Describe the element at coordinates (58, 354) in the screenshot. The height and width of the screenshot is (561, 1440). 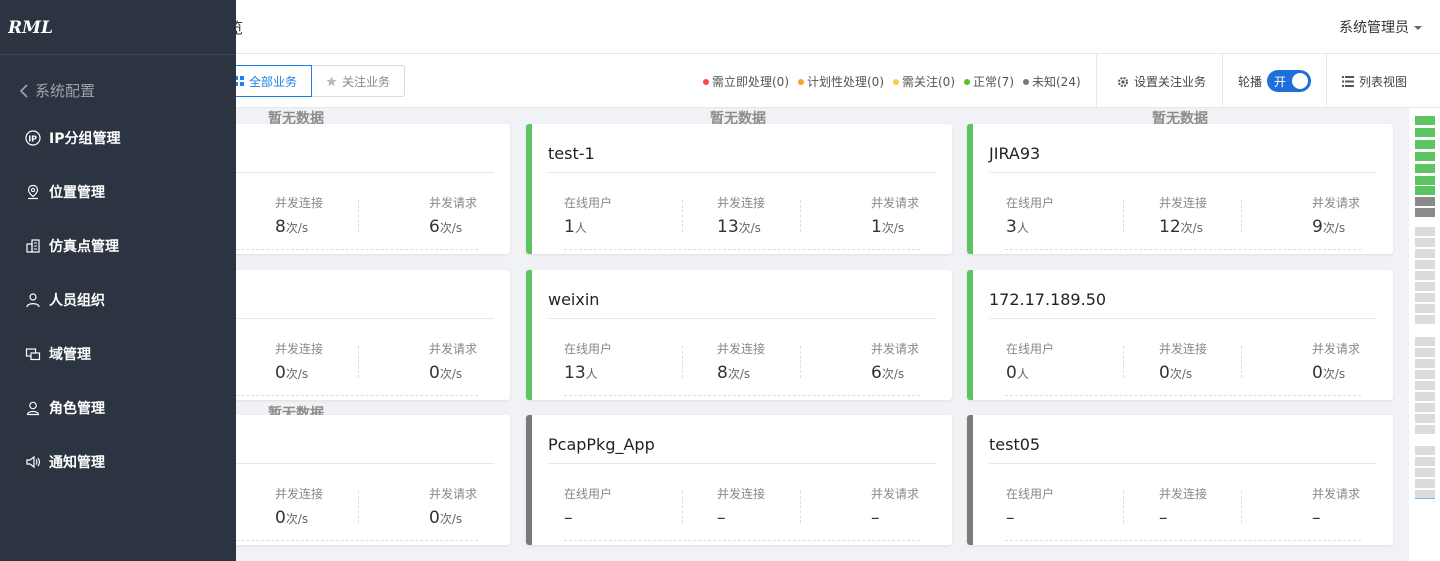
I see `nav-item-domain: 域管理` at that location.